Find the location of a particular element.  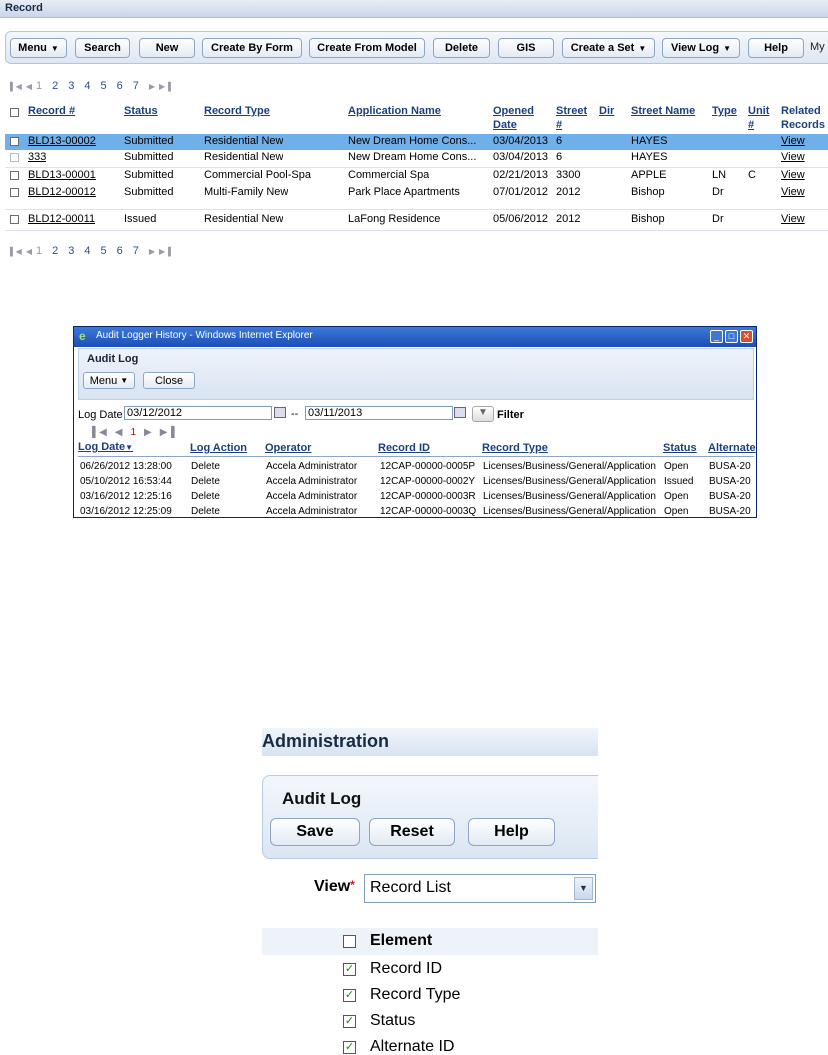

record-link: BLD12-00011 is located at coordinates (61, 219).